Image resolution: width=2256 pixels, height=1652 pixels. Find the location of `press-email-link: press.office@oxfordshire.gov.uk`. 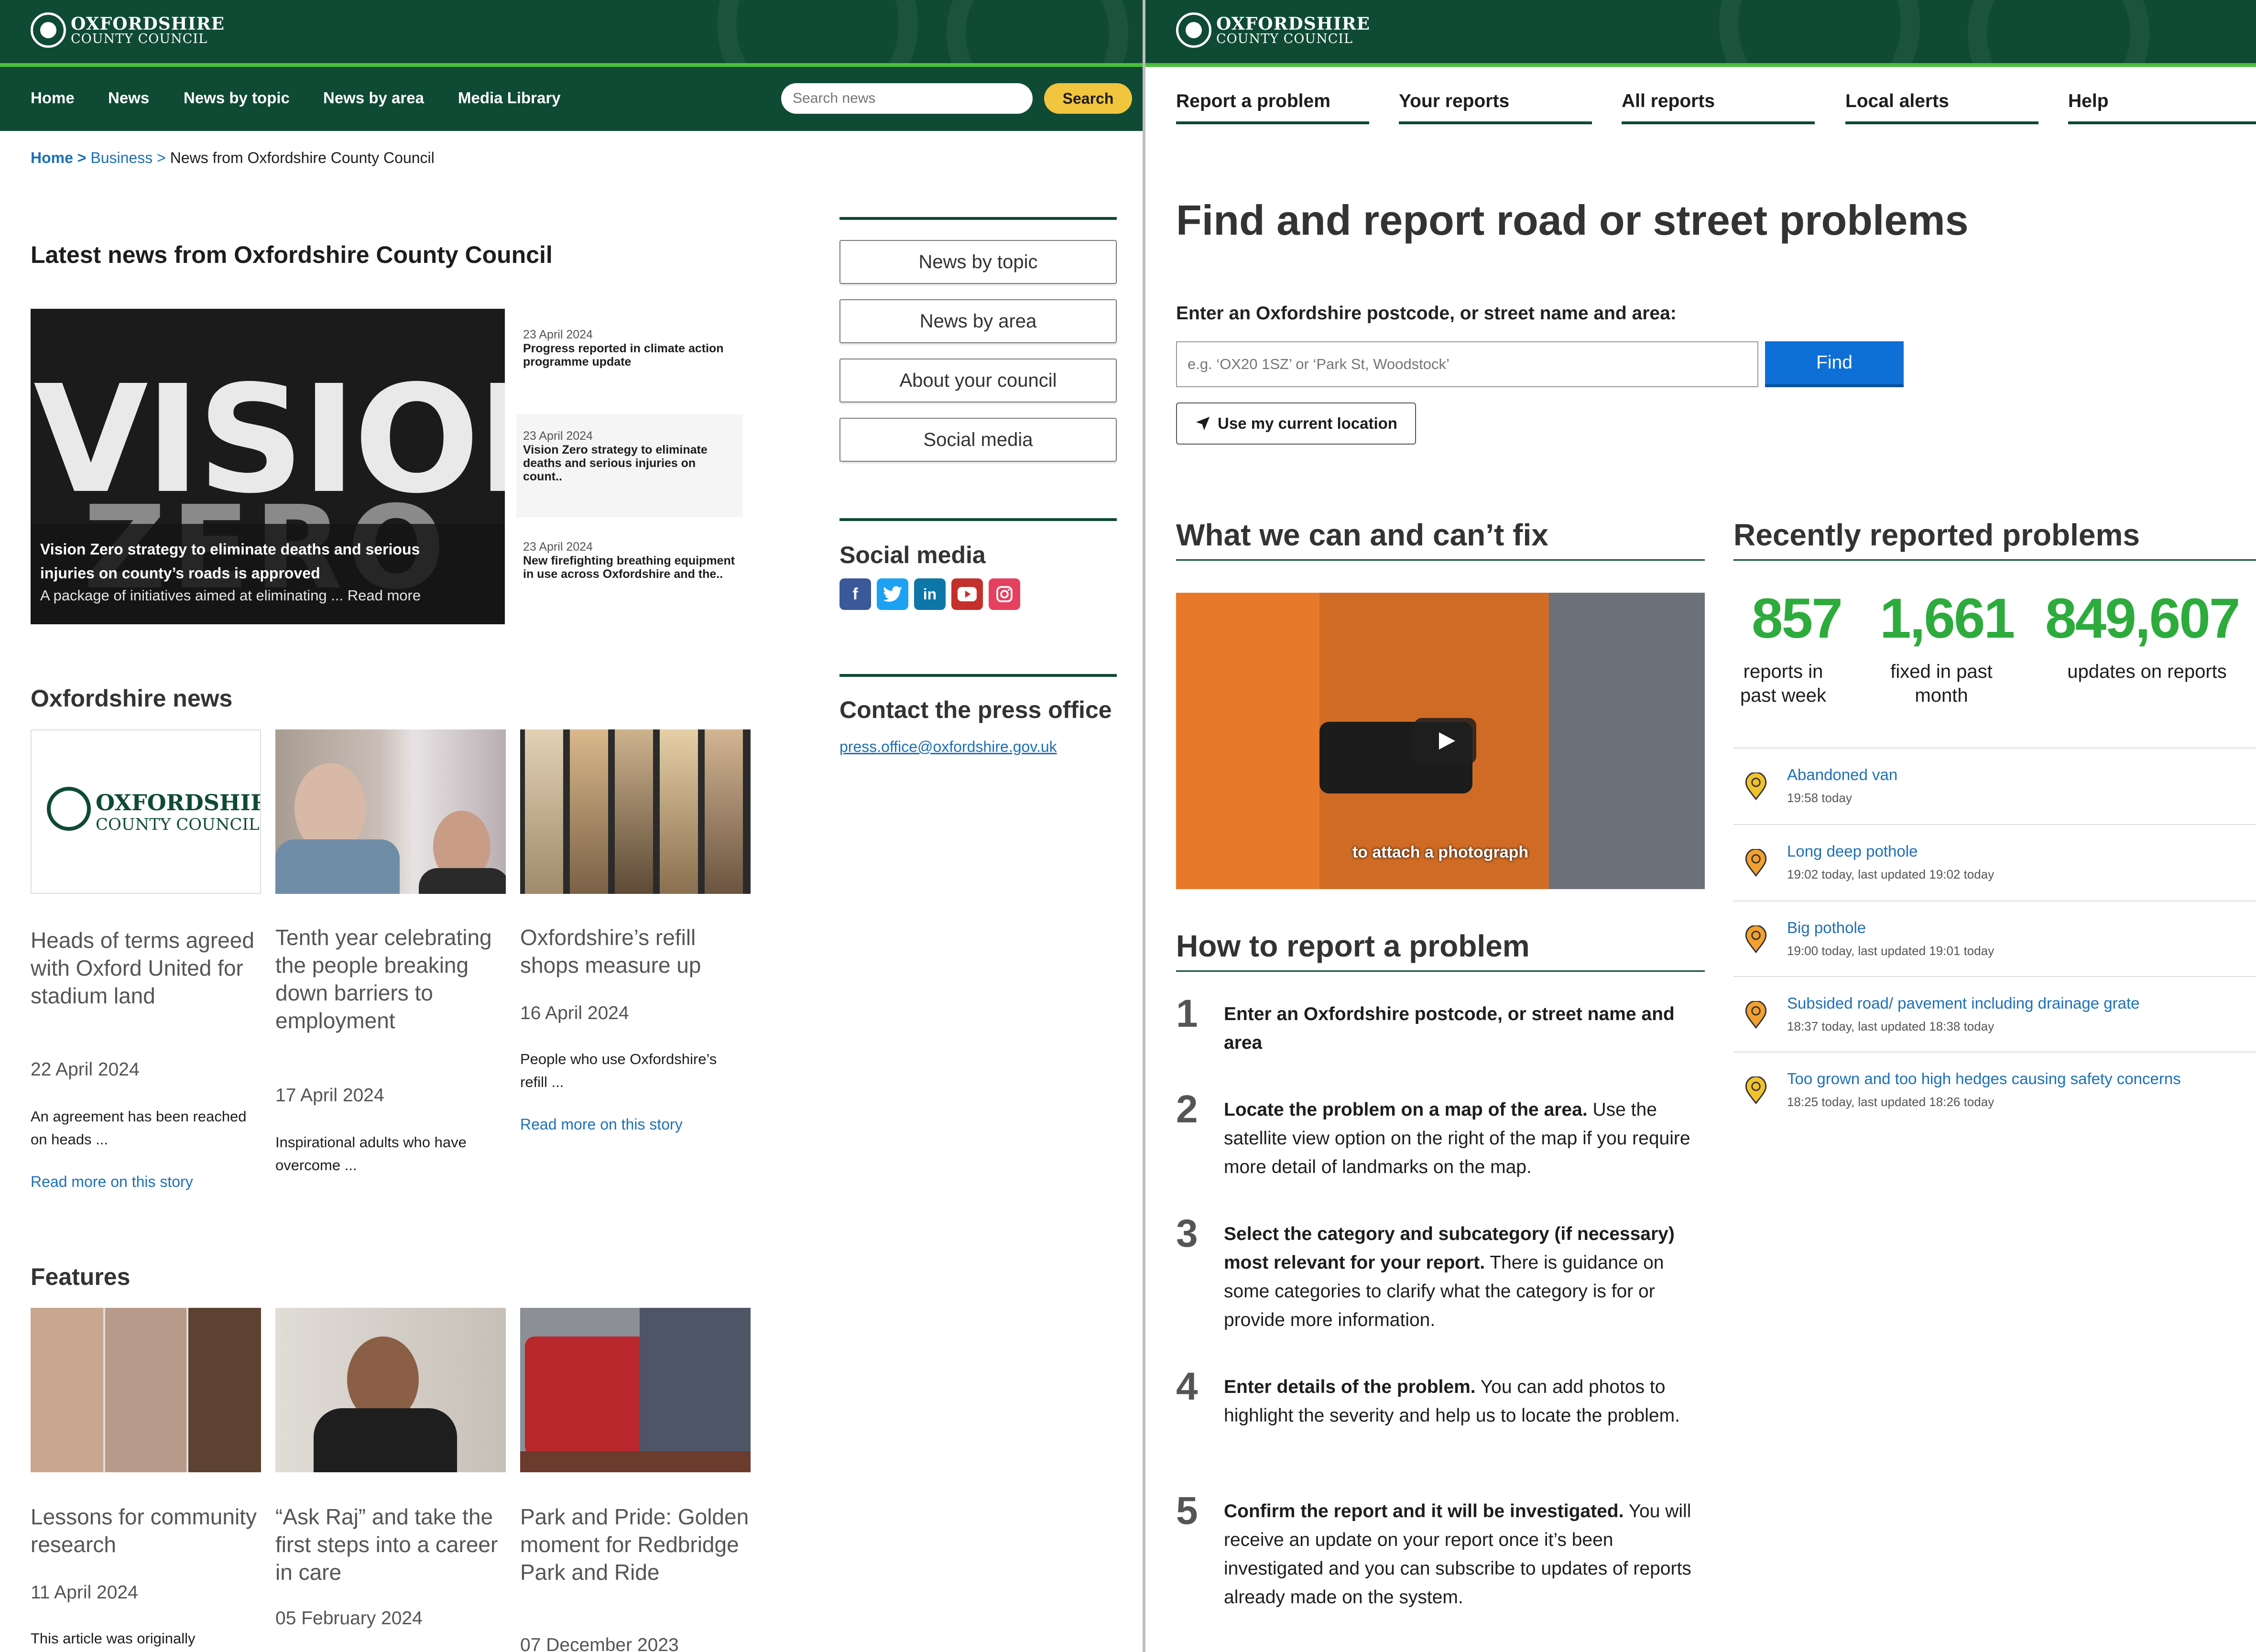

press-email-link: press.office@oxfordshire.gov.uk is located at coordinates (948, 747).